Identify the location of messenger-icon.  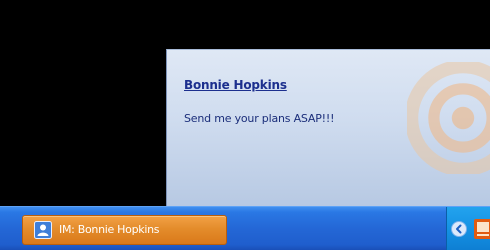
(43, 230).